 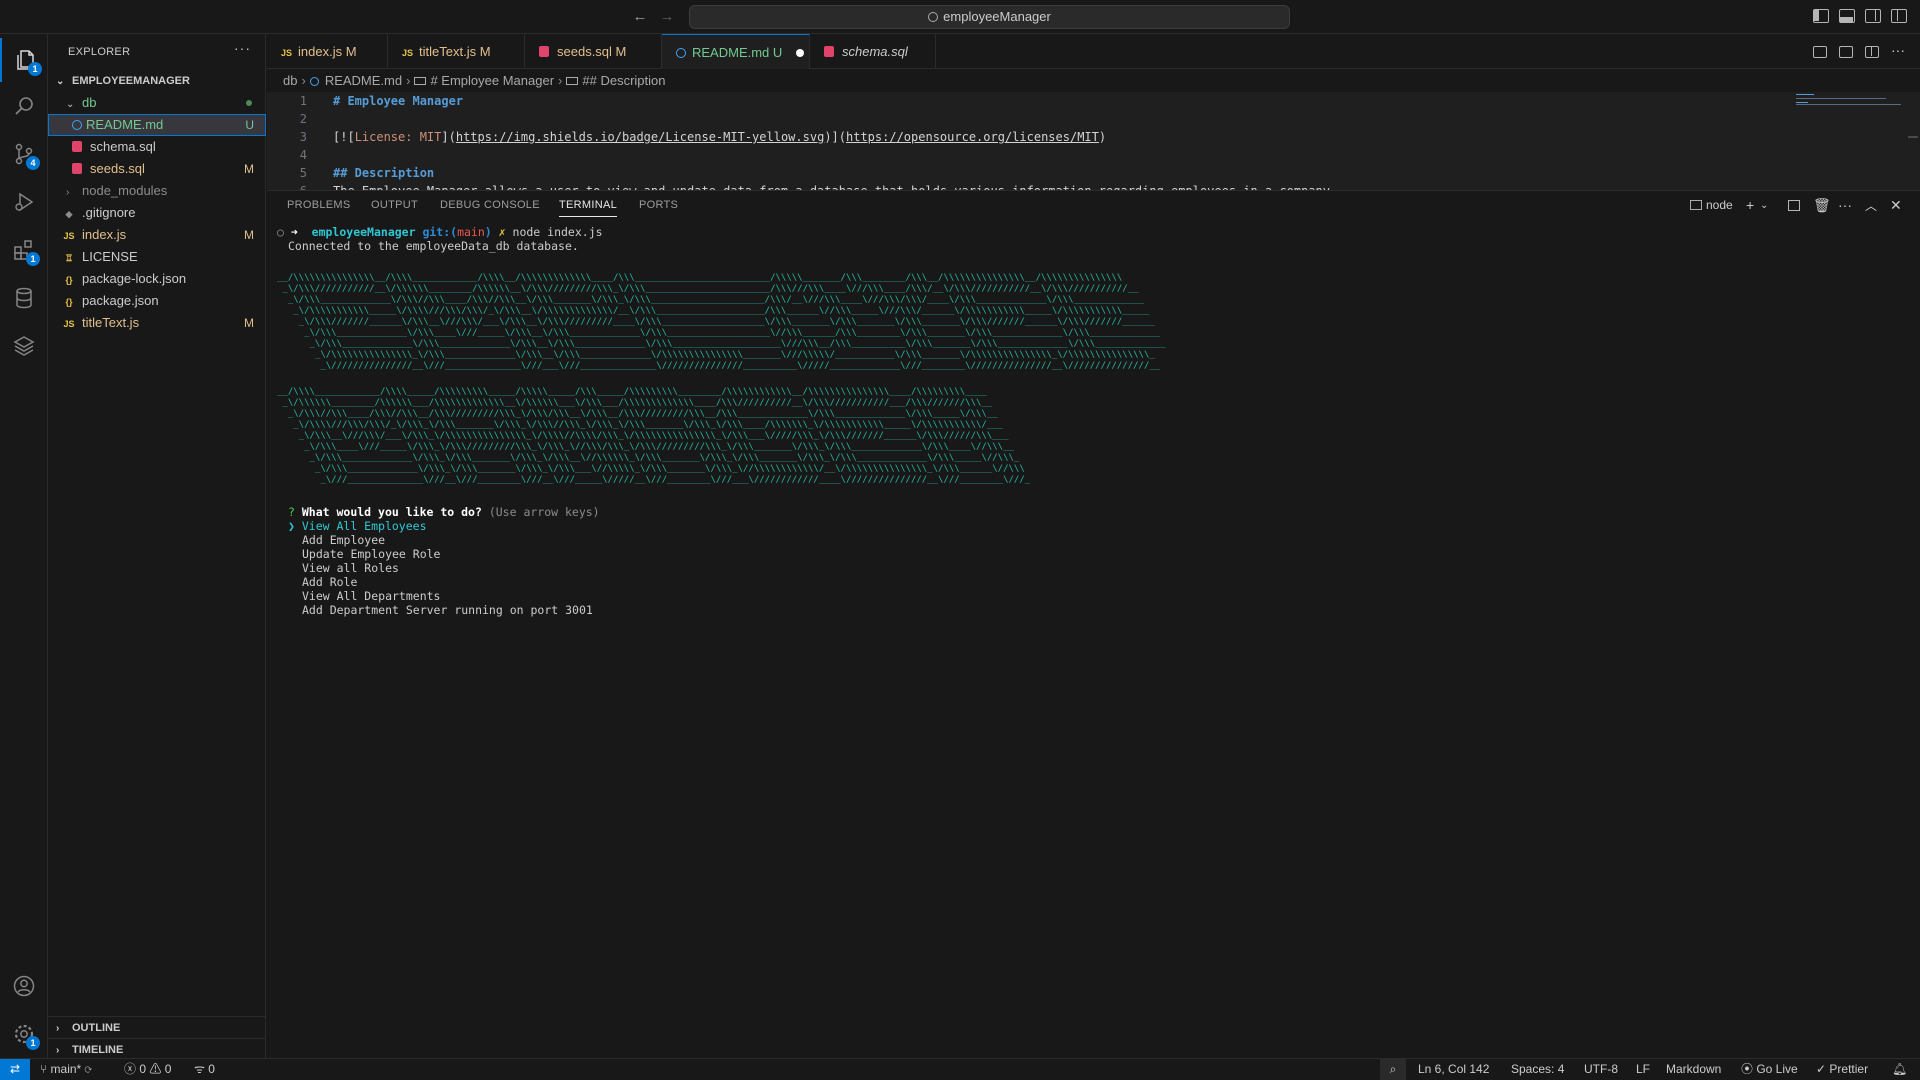 What do you see at coordinates (1537, 1069) in the screenshot?
I see `indentation: Spaces: 4` at bounding box center [1537, 1069].